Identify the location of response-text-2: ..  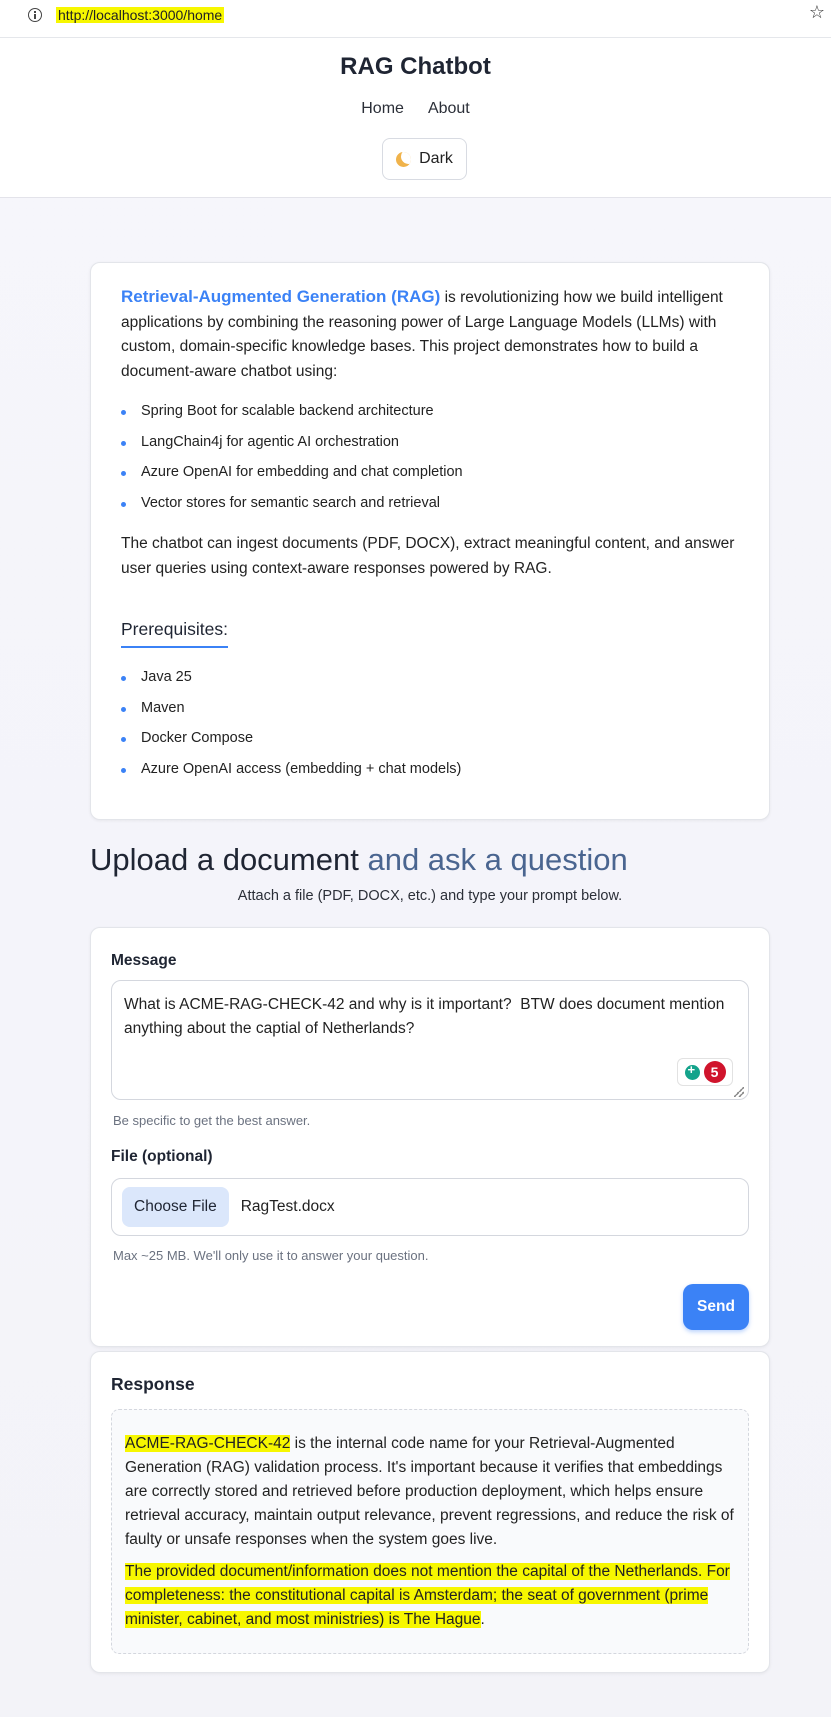
(482, 1619).